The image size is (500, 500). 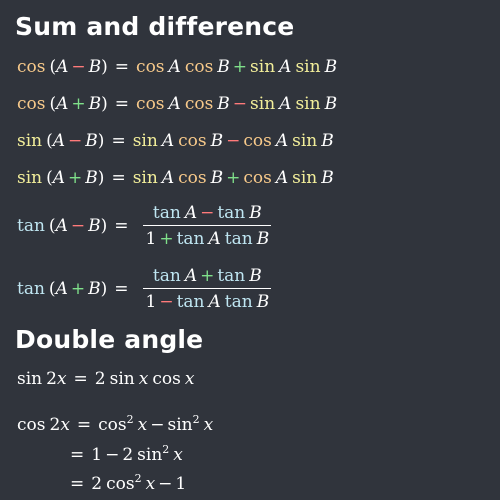 I want to click on denominator: 1− tan Atan B, so click(x=207, y=302).